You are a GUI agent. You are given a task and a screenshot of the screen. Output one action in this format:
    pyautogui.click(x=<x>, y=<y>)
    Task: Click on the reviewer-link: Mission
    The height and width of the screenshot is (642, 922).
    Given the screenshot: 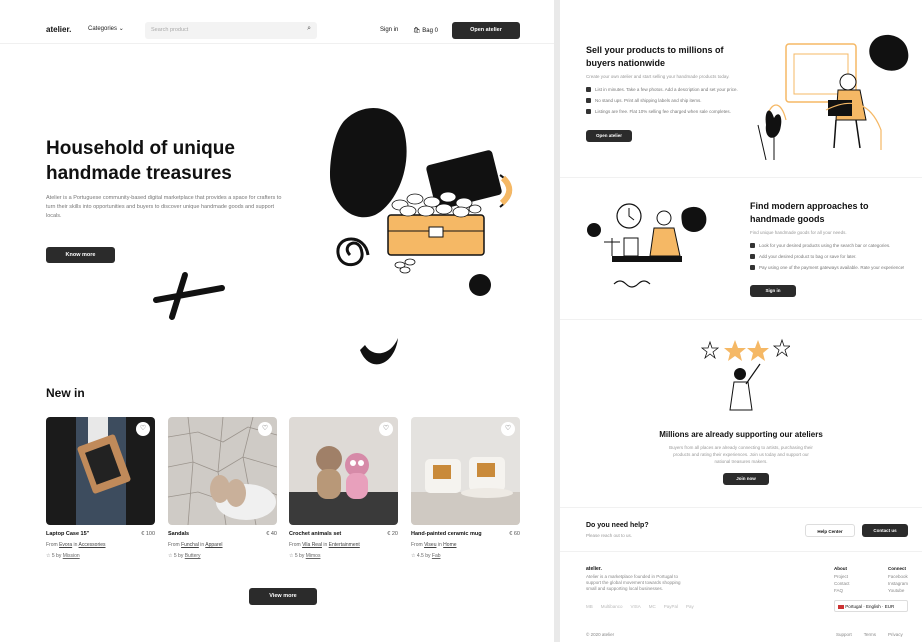 What is the action you would take?
    pyautogui.click(x=71, y=556)
    